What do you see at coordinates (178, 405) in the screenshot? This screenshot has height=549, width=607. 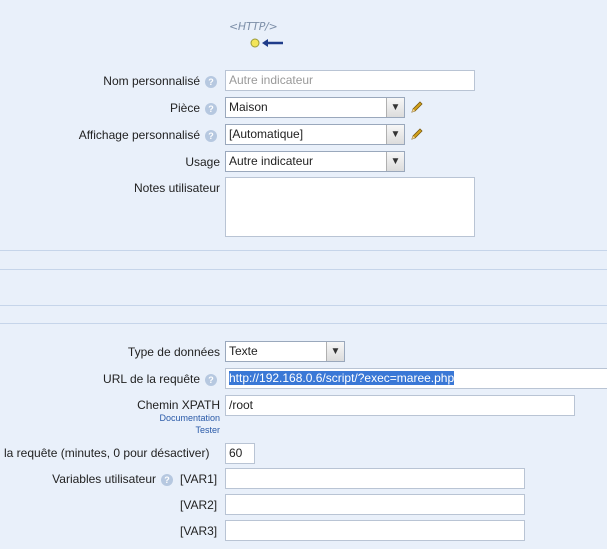 I see `xpath-label: Chemin XPATH` at bounding box center [178, 405].